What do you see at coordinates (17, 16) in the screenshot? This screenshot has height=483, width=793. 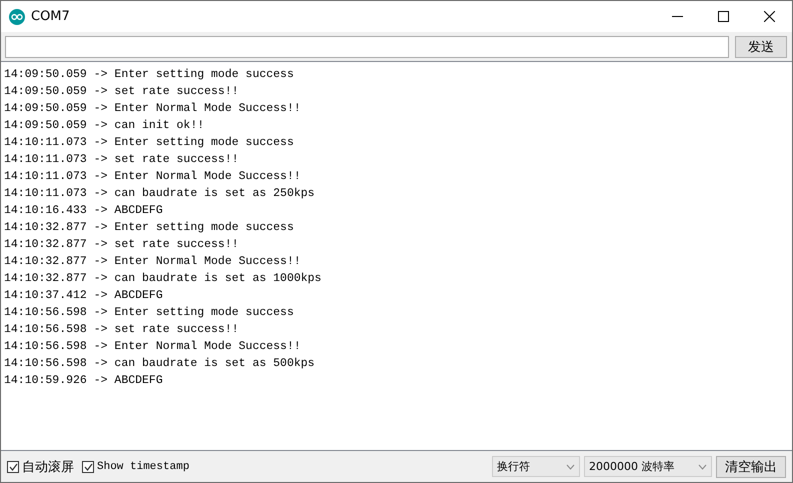 I see `app-logo-icon` at bounding box center [17, 16].